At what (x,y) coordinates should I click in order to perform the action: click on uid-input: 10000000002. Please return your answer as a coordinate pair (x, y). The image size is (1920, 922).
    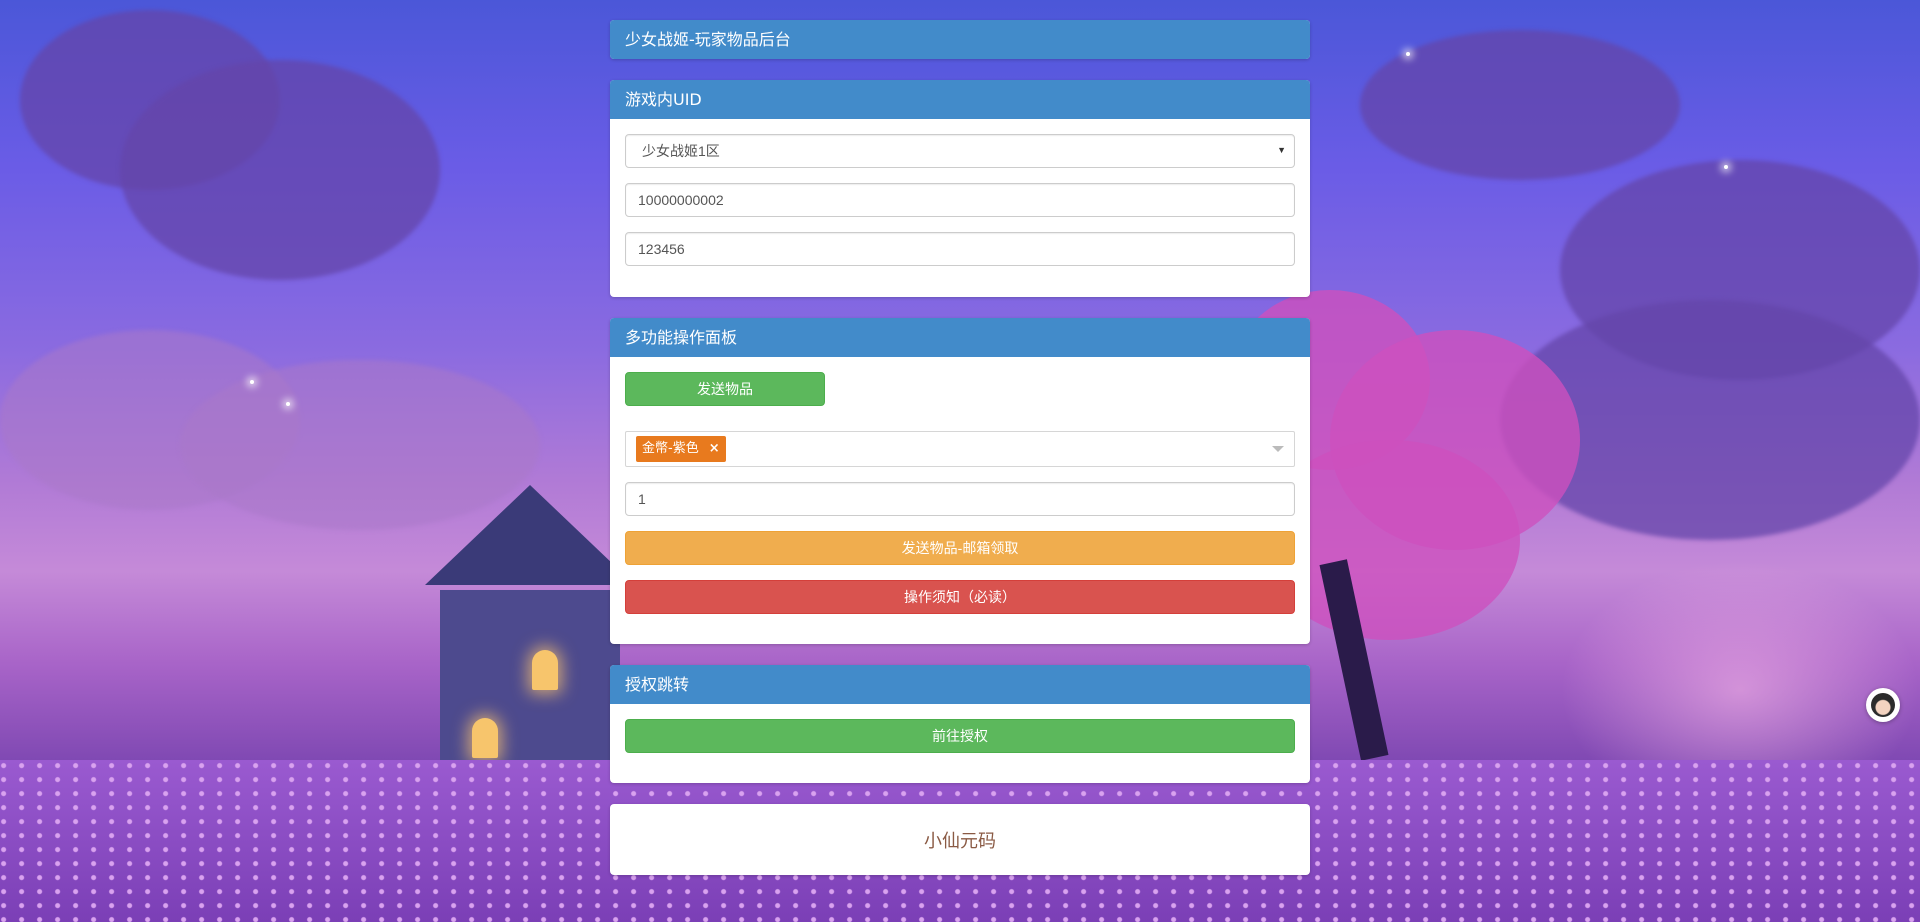
    Looking at the image, I should click on (960, 200).